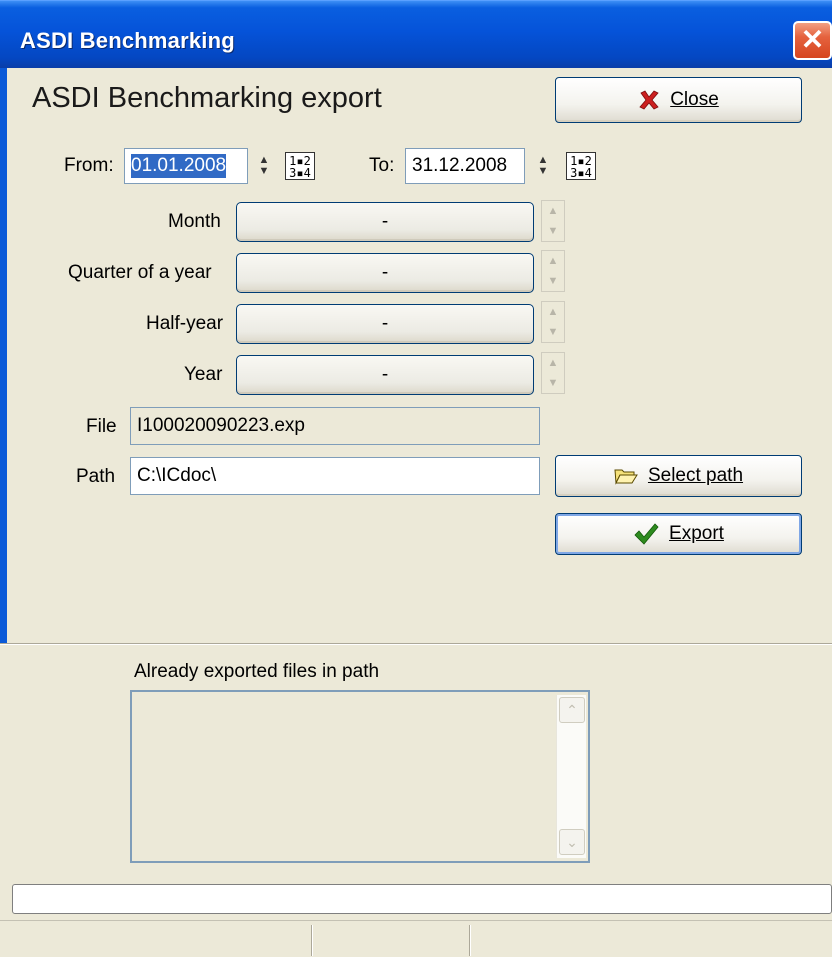  I want to click on to-date-spinner: ▲ ▼, so click(543, 166).